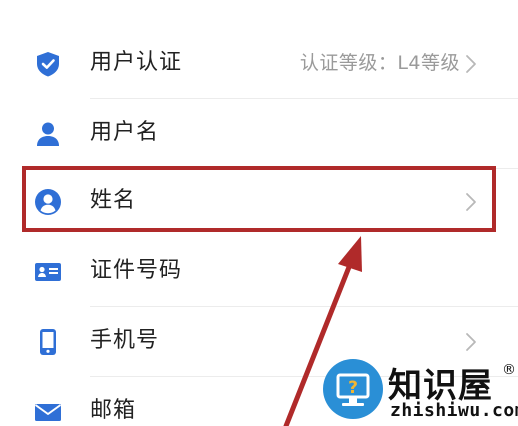 The image size is (518, 426). Describe the element at coordinates (418, 390) in the screenshot. I see `watermark: ? 知识屋 ® zhishiwu.com` at that location.